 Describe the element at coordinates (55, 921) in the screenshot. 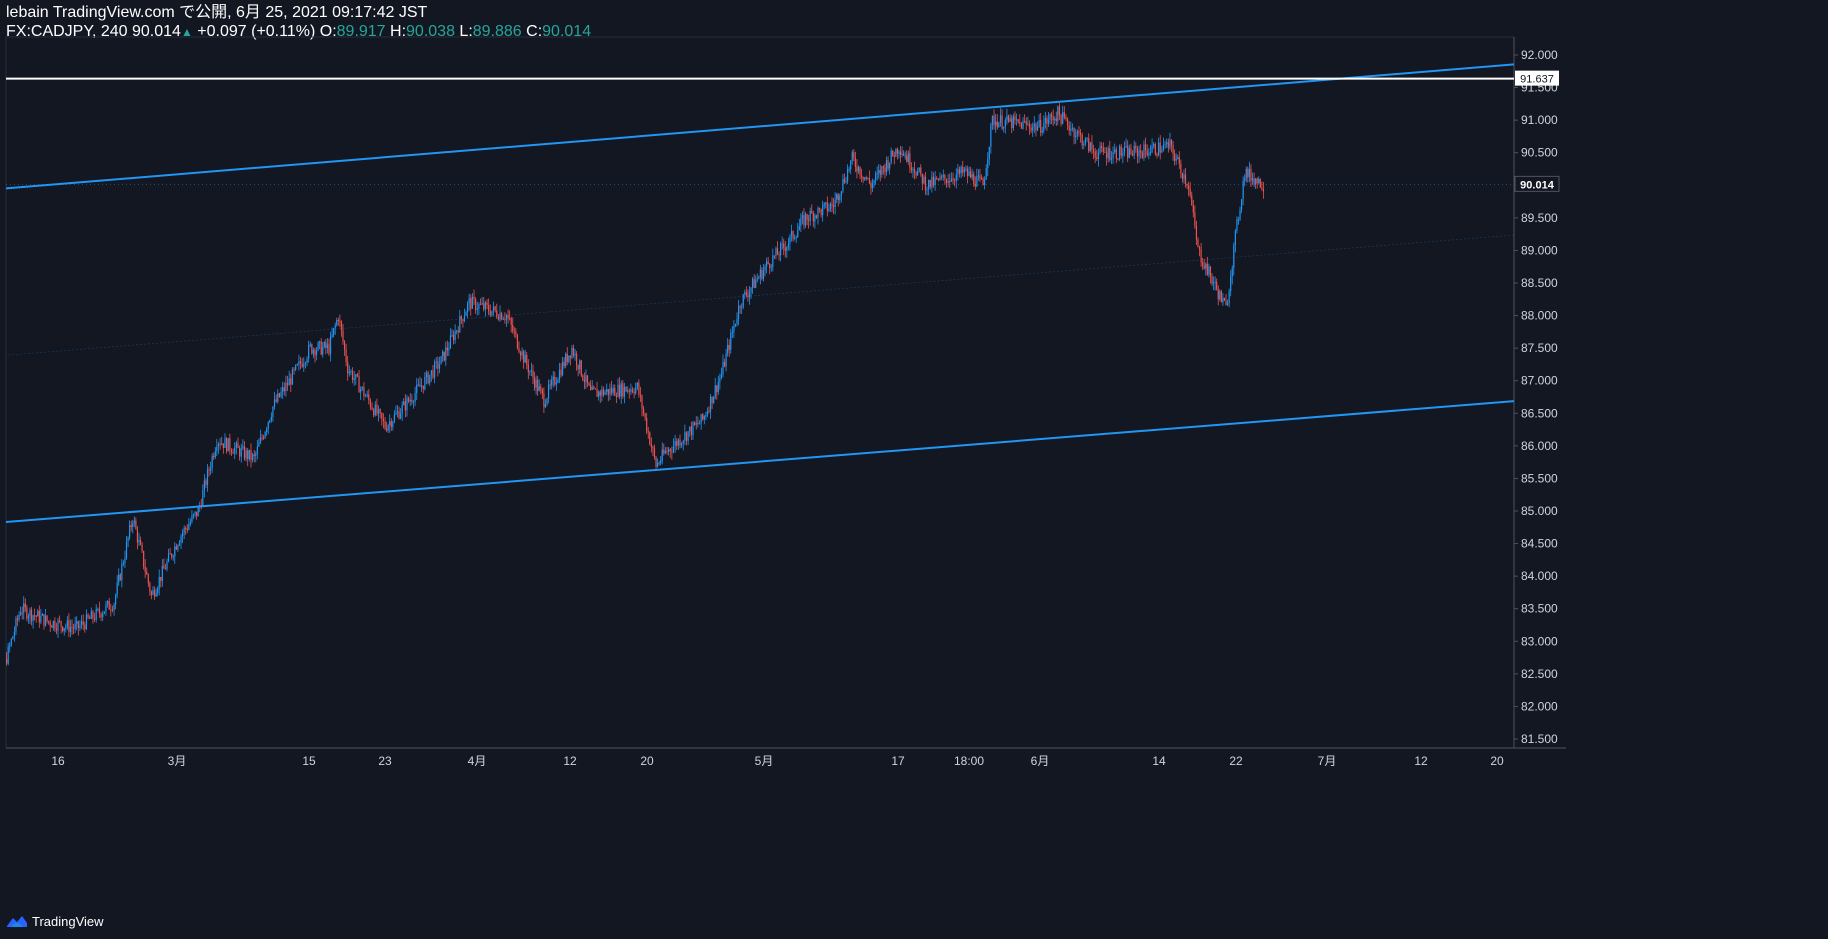

I see `tradingview-footer: TradingView` at that location.